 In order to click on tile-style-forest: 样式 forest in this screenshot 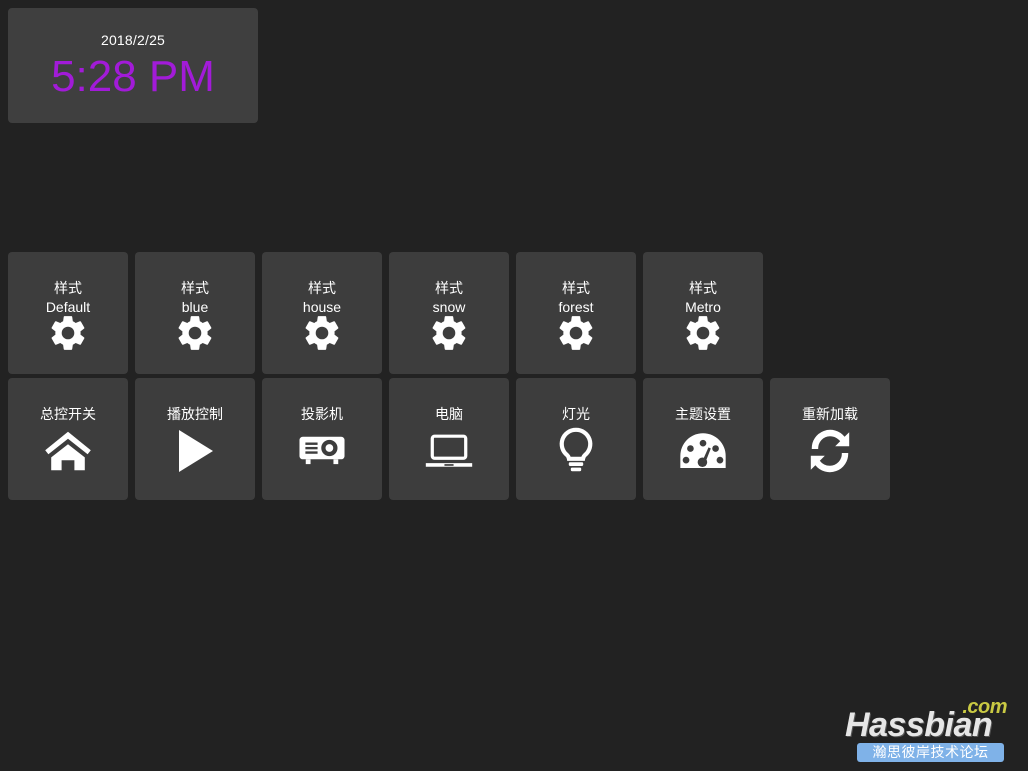, I will do `click(576, 313)`.